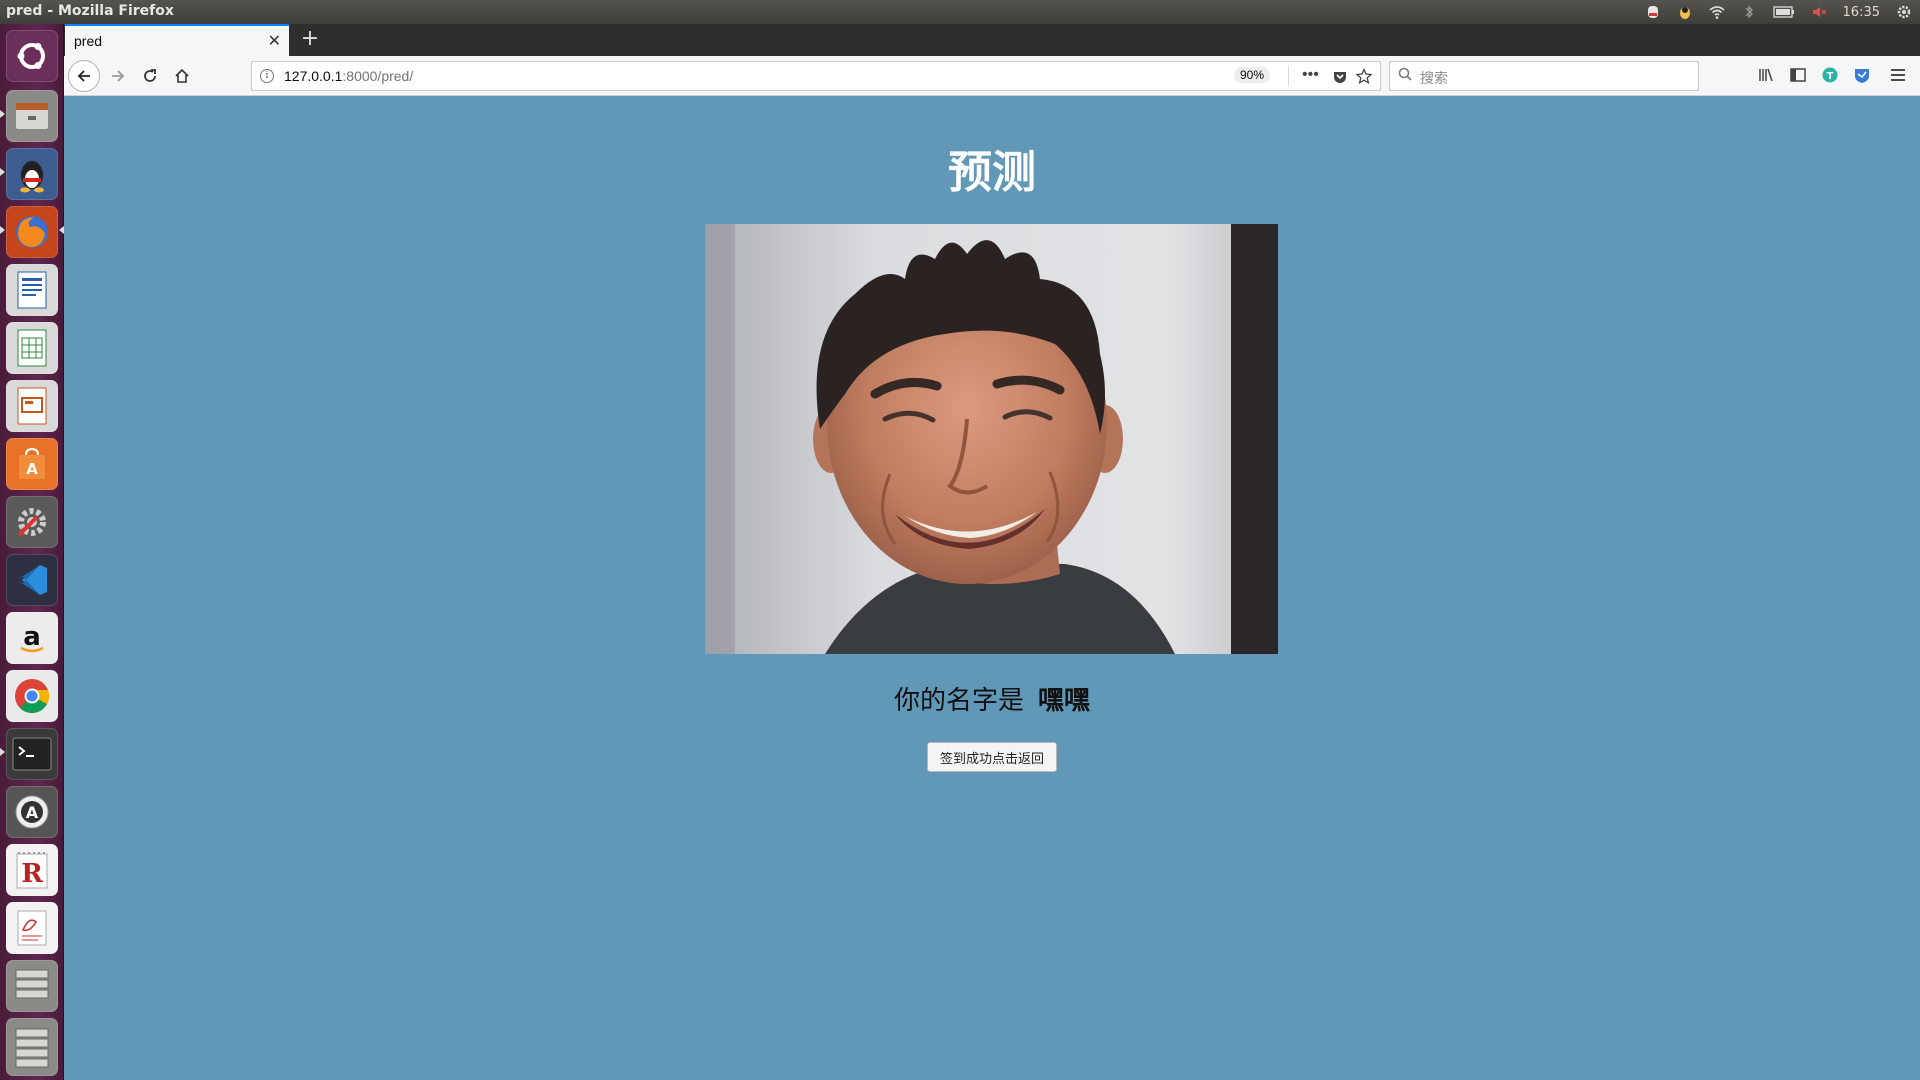  Describe the element at coordinates (32, 522) in the screenshot. I see `system-settings-icon` at that location.